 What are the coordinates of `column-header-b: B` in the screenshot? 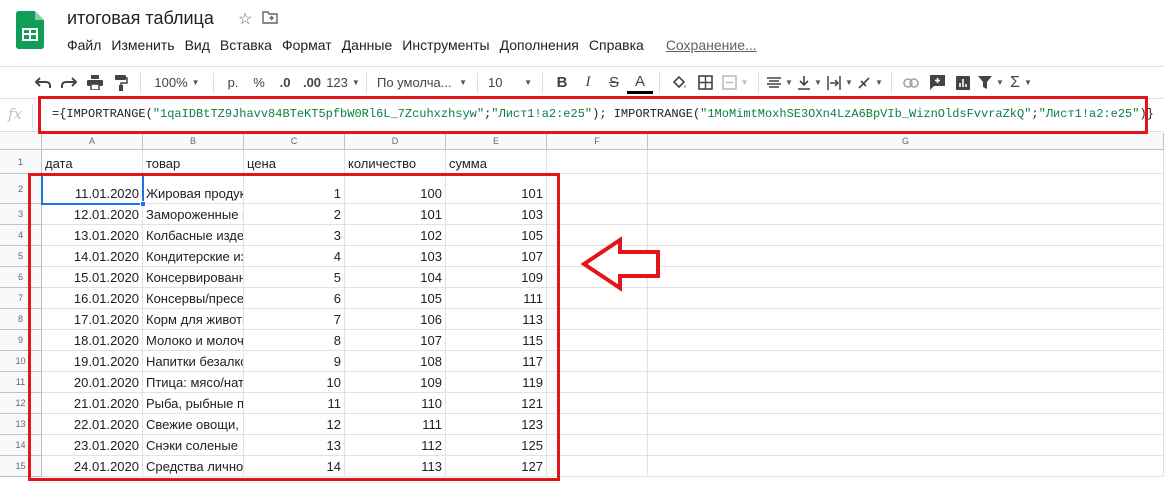 It's located at (193, 141).